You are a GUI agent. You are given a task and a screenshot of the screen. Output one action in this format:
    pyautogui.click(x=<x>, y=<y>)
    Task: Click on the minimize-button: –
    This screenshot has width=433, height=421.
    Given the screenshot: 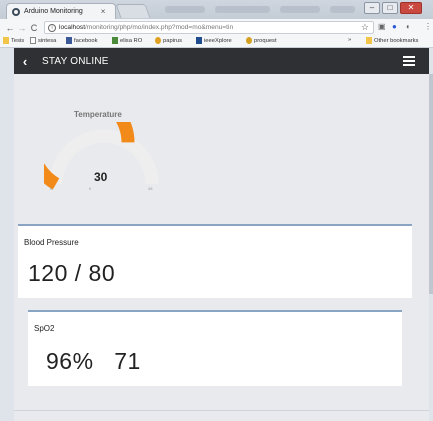 What is the action you would take?
    pyautogui.click(x=372, y=8)
    